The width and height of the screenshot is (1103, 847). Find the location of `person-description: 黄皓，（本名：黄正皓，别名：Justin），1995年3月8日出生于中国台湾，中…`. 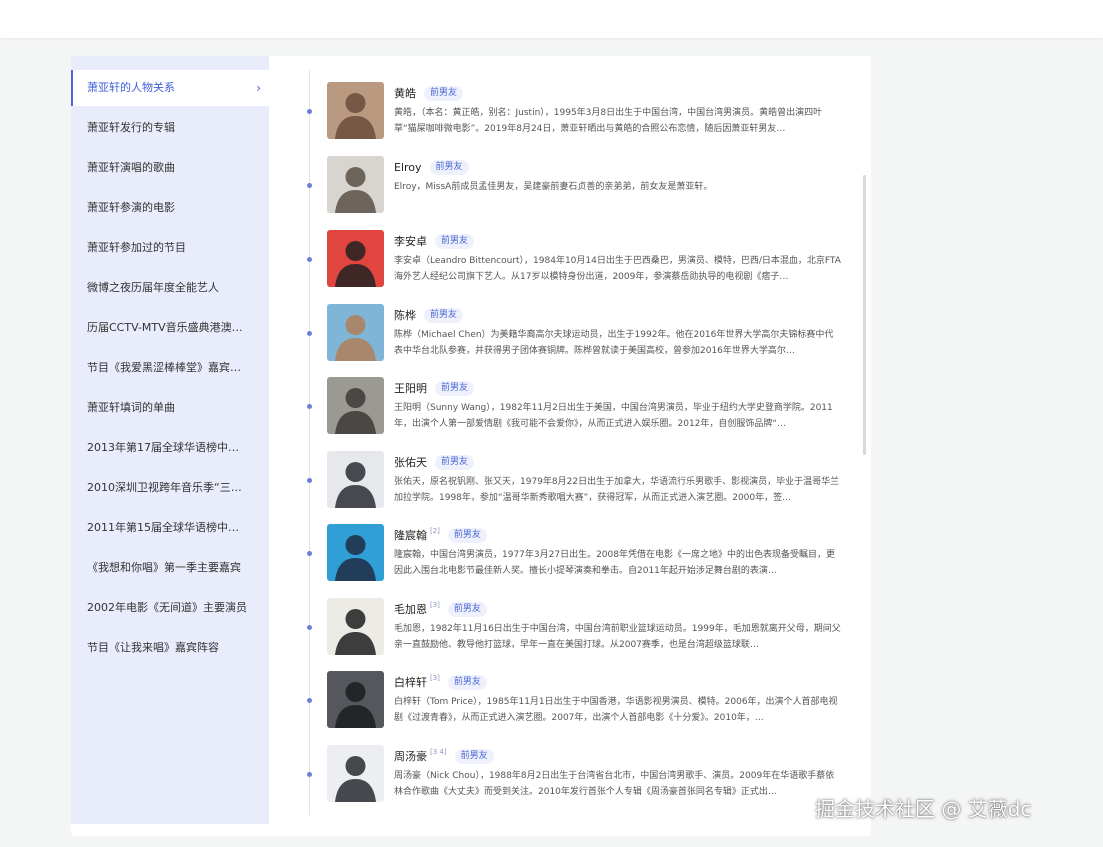

person-description: 黄皓，（本名：黄正皓，别名：Justin），1995年3月8日出生于中国台湾，中… is located at coordinates (608, 121).